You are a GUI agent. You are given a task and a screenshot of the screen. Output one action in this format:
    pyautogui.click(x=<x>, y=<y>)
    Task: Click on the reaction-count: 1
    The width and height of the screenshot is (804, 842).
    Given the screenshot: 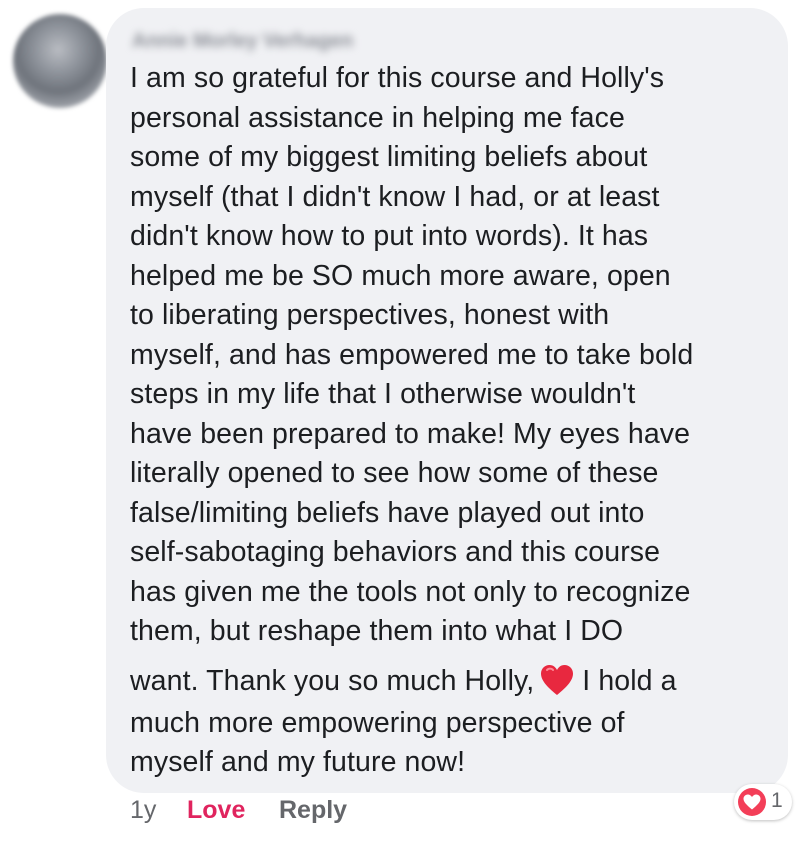 What is the action you would take?
    pyautogui.click(x=777, y=800)
    